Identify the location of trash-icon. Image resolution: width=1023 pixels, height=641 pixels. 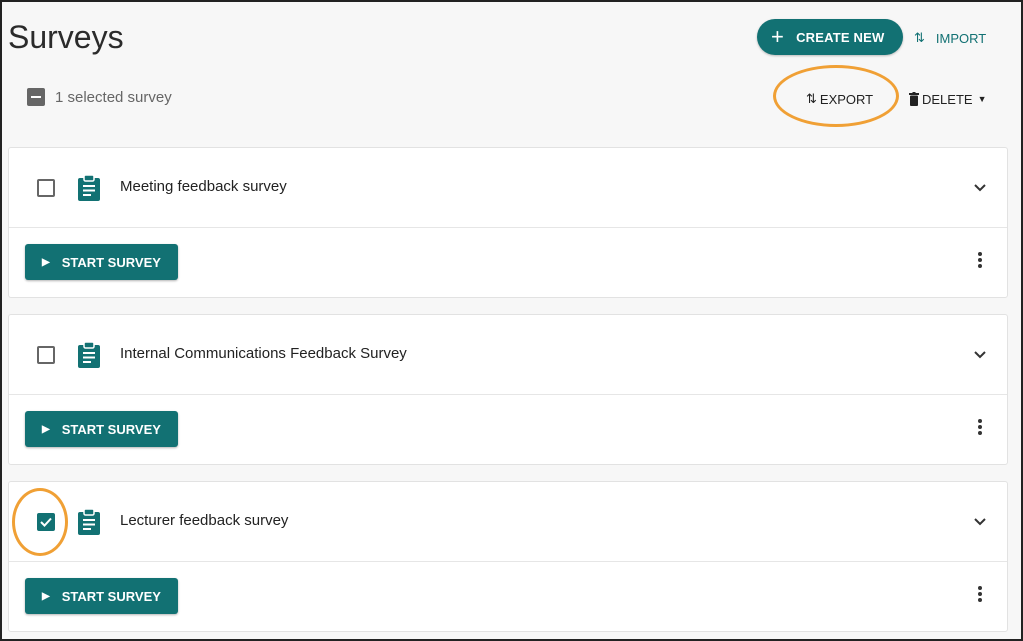
(914, 99).